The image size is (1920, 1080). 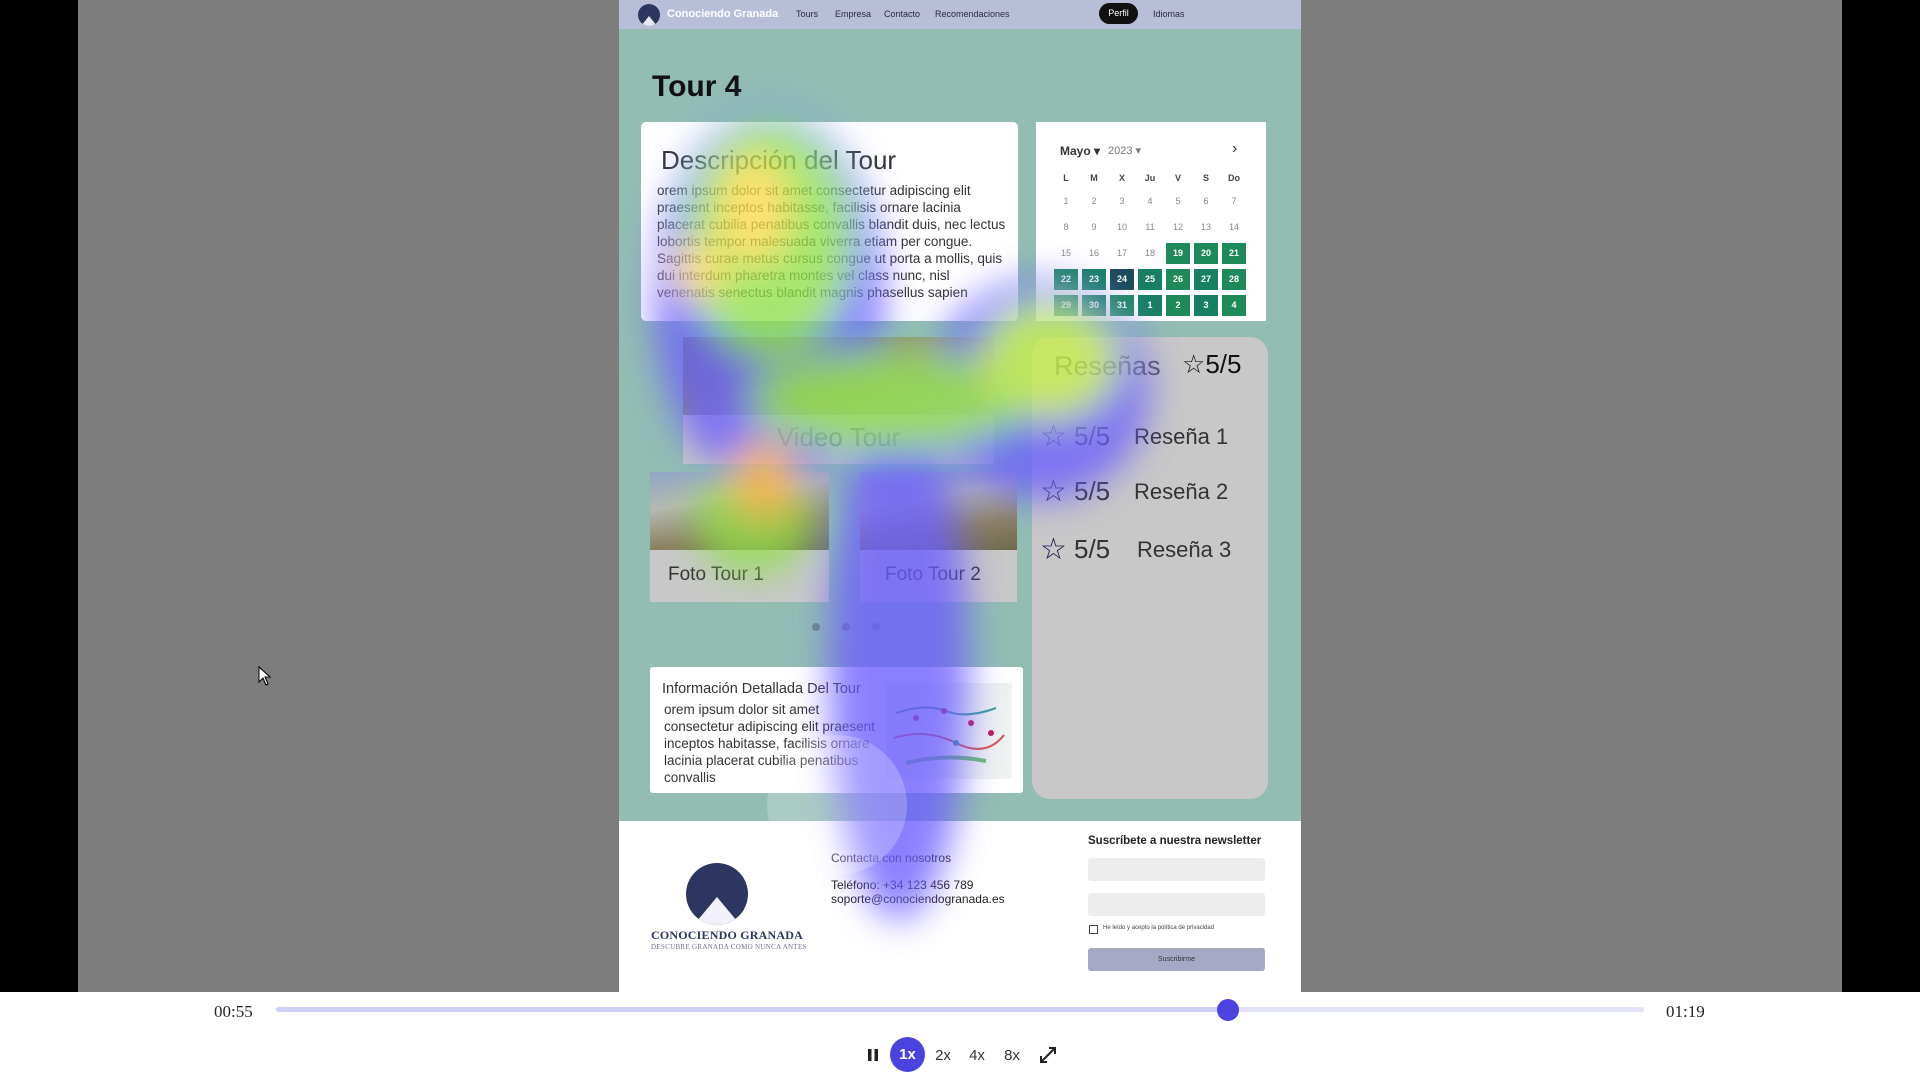 I want to click on photo-tour-2-card: Foto Tour 2, so click(x=938, y=537).